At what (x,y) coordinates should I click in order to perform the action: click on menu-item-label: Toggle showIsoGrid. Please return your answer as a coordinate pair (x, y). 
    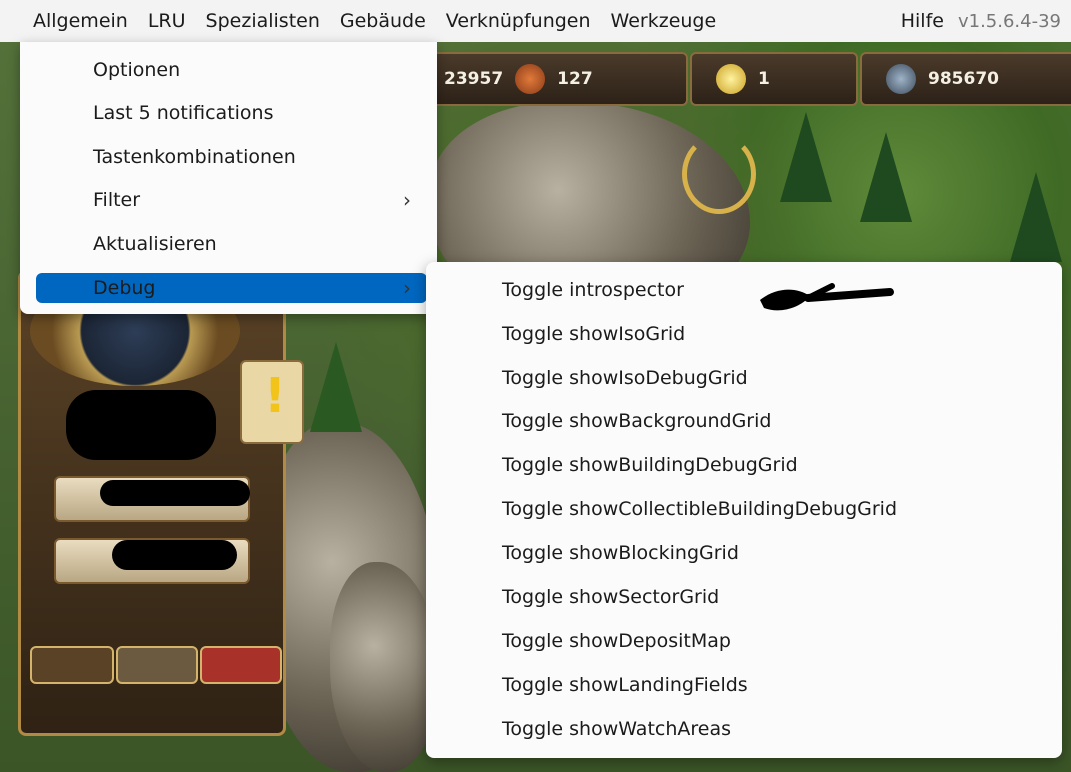
    Looking at the image, I should click on (594, 334).